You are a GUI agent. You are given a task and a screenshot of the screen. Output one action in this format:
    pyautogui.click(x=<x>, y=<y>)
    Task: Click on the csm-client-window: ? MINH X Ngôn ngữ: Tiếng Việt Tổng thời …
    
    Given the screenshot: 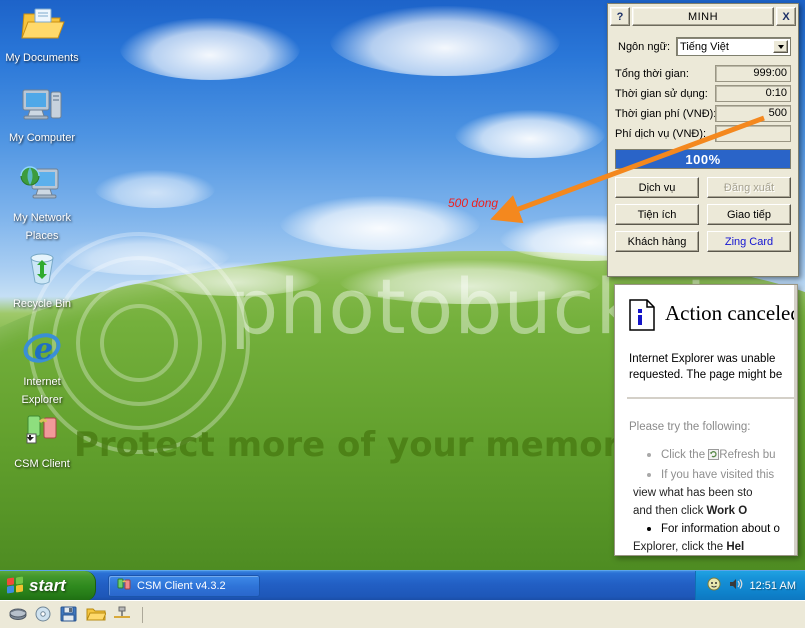 What is the action you would take?
    pyautogui.click(x=703, y=140)
    